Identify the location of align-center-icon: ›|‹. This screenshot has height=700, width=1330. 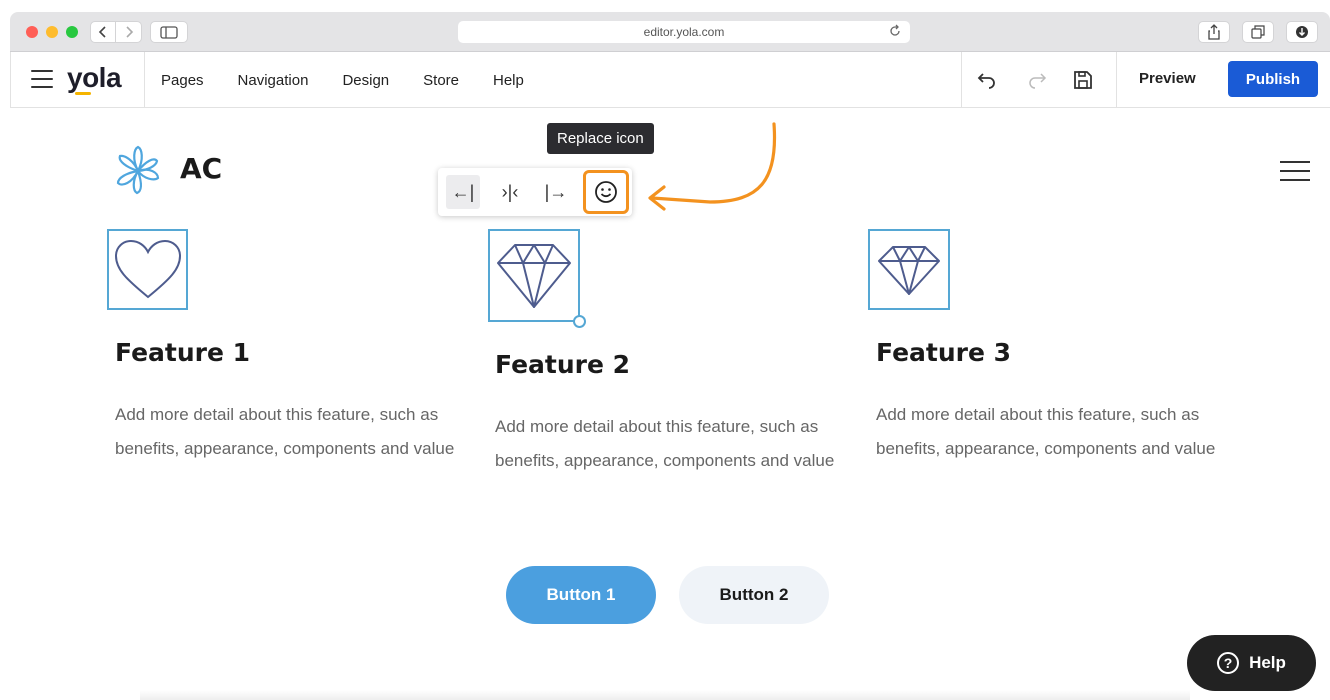
(510, 191).